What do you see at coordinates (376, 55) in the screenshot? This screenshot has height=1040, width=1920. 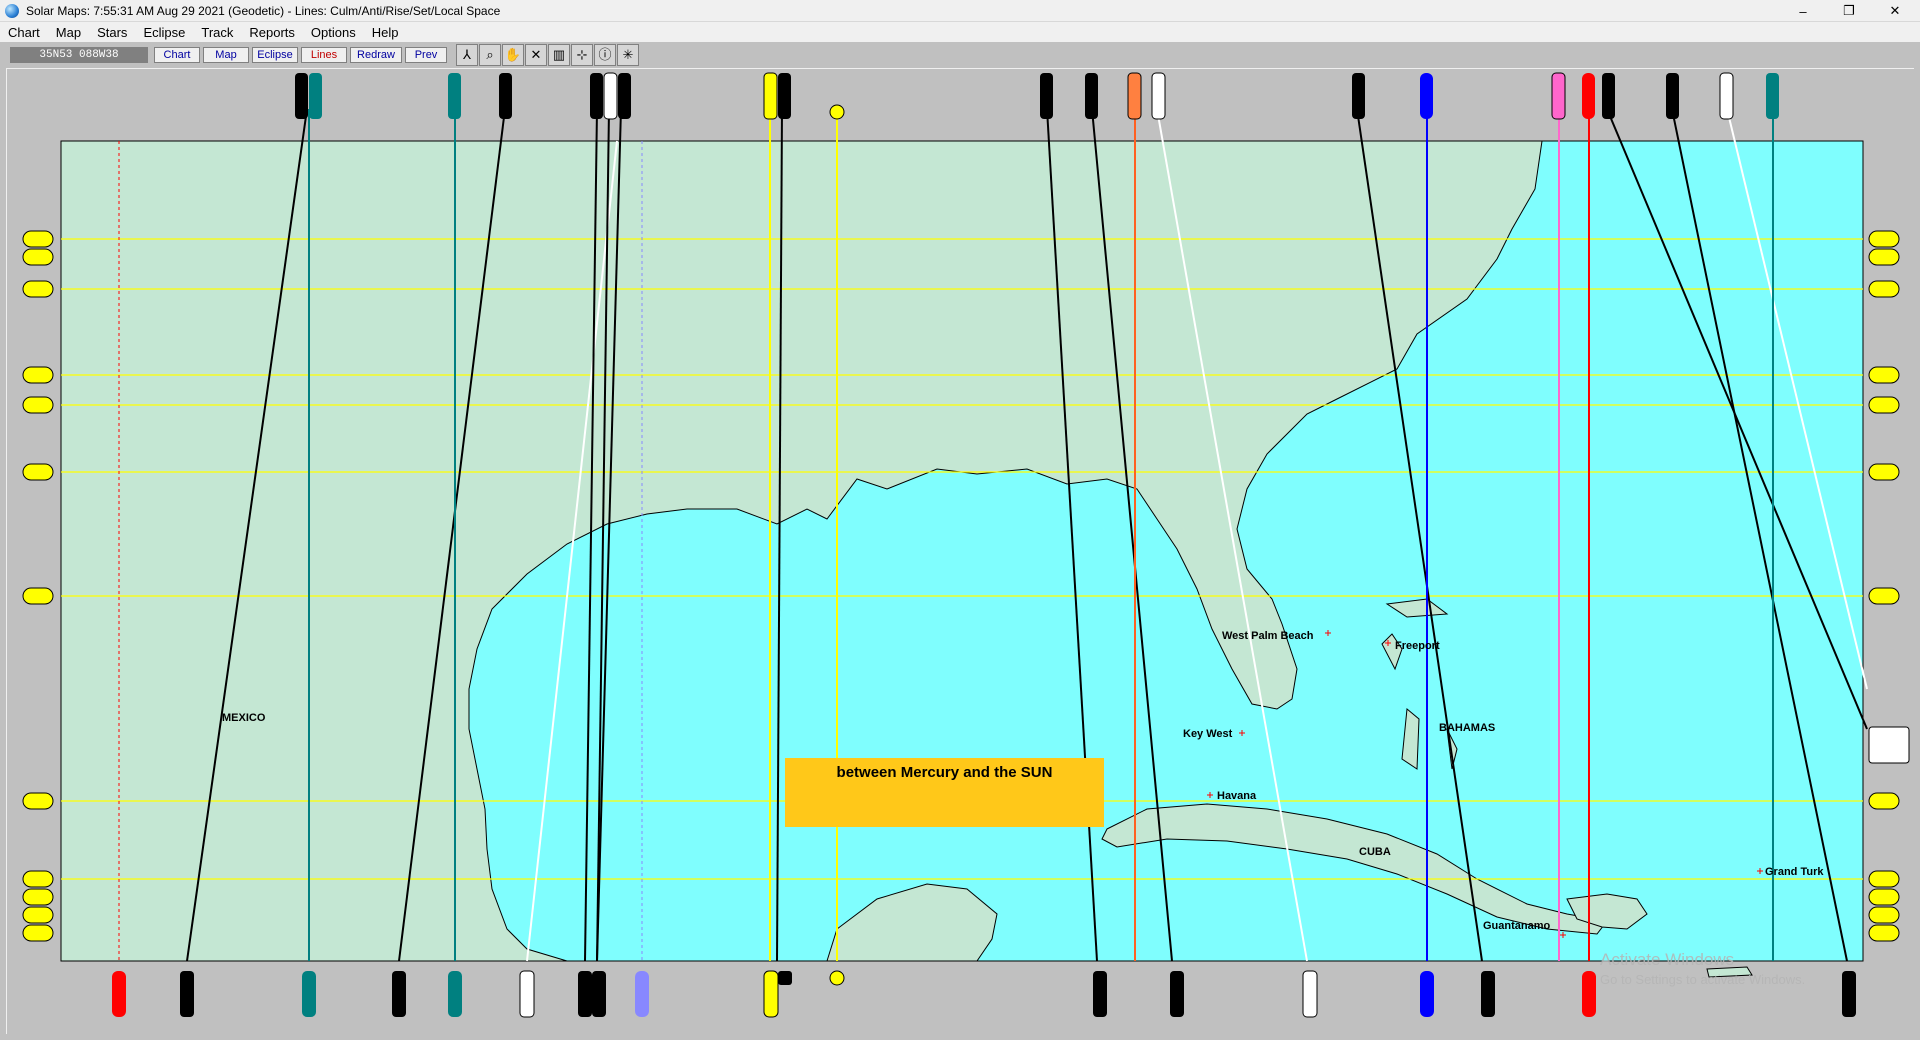 I see `redraw-button: Redraw` at bounding box center [376, 55].